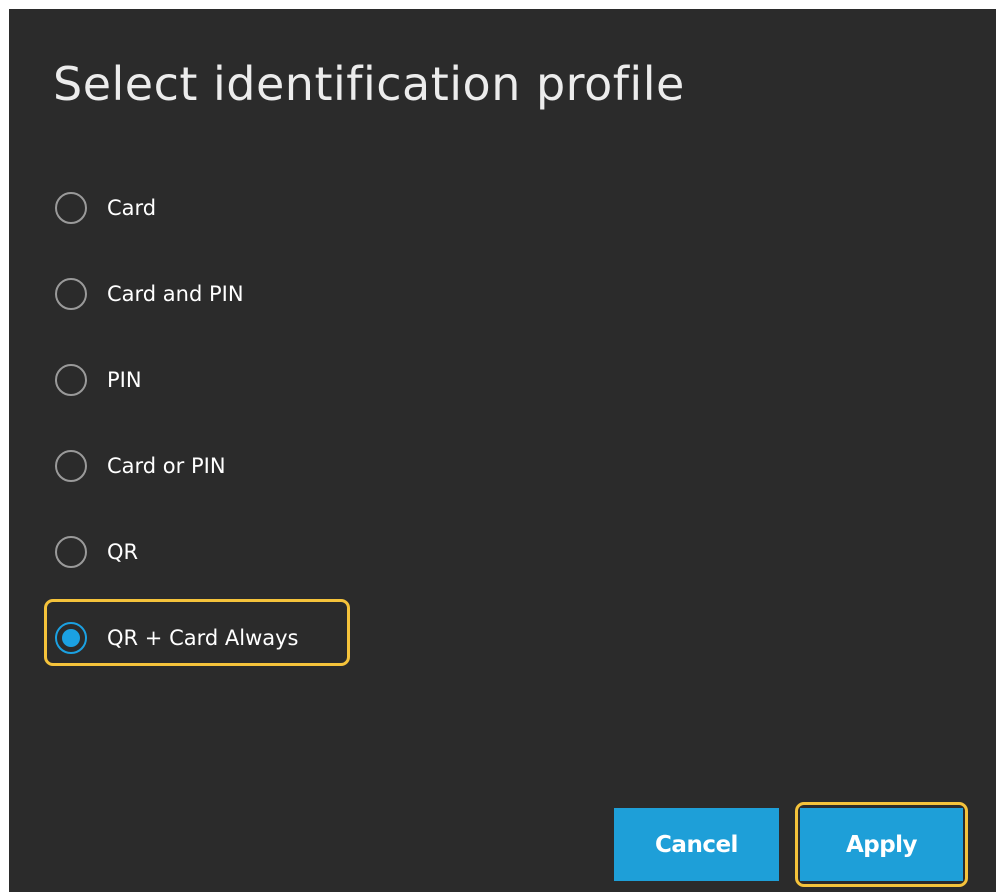 This screenshot has height=892, width=996. I want to click on option-card-or-pin: Card or PIN, so click(137, 466).